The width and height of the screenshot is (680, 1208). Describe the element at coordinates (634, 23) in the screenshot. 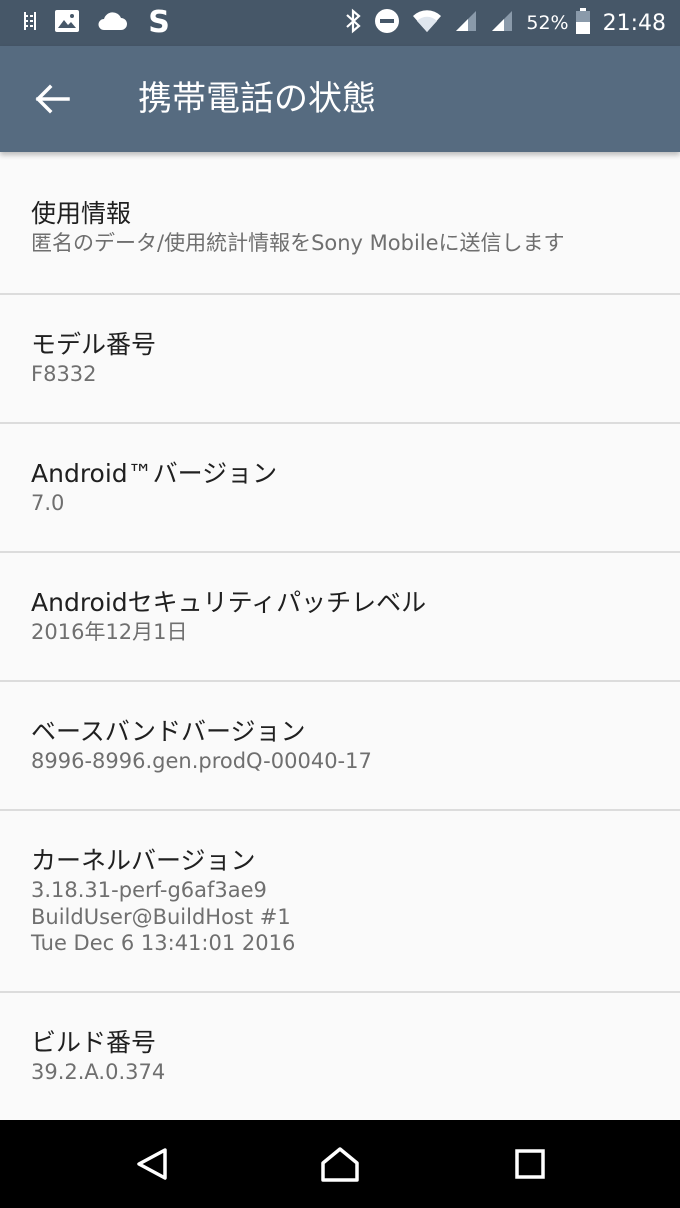

I see `clock: 21:48` at that location.